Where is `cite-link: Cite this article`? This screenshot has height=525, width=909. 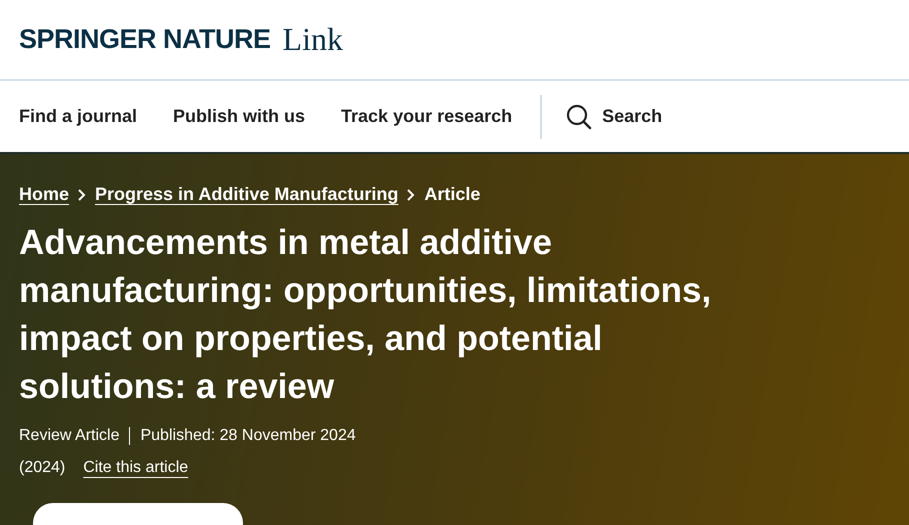 cite-link: Cite this article is located at coordinates (135, 468).